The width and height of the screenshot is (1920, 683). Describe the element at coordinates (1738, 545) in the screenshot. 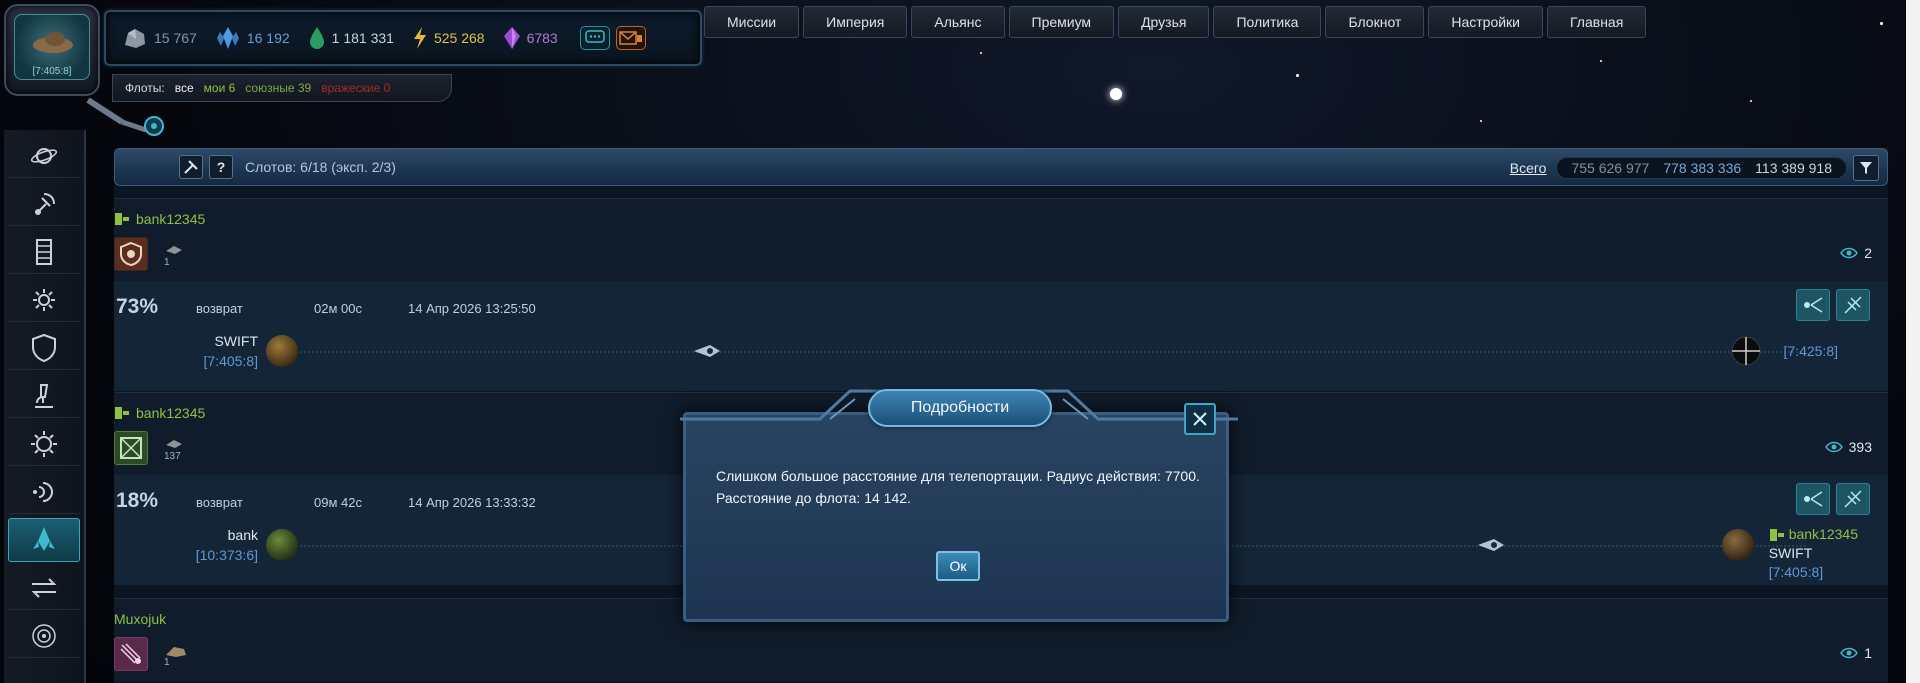

I see `destination-planet` at that location.